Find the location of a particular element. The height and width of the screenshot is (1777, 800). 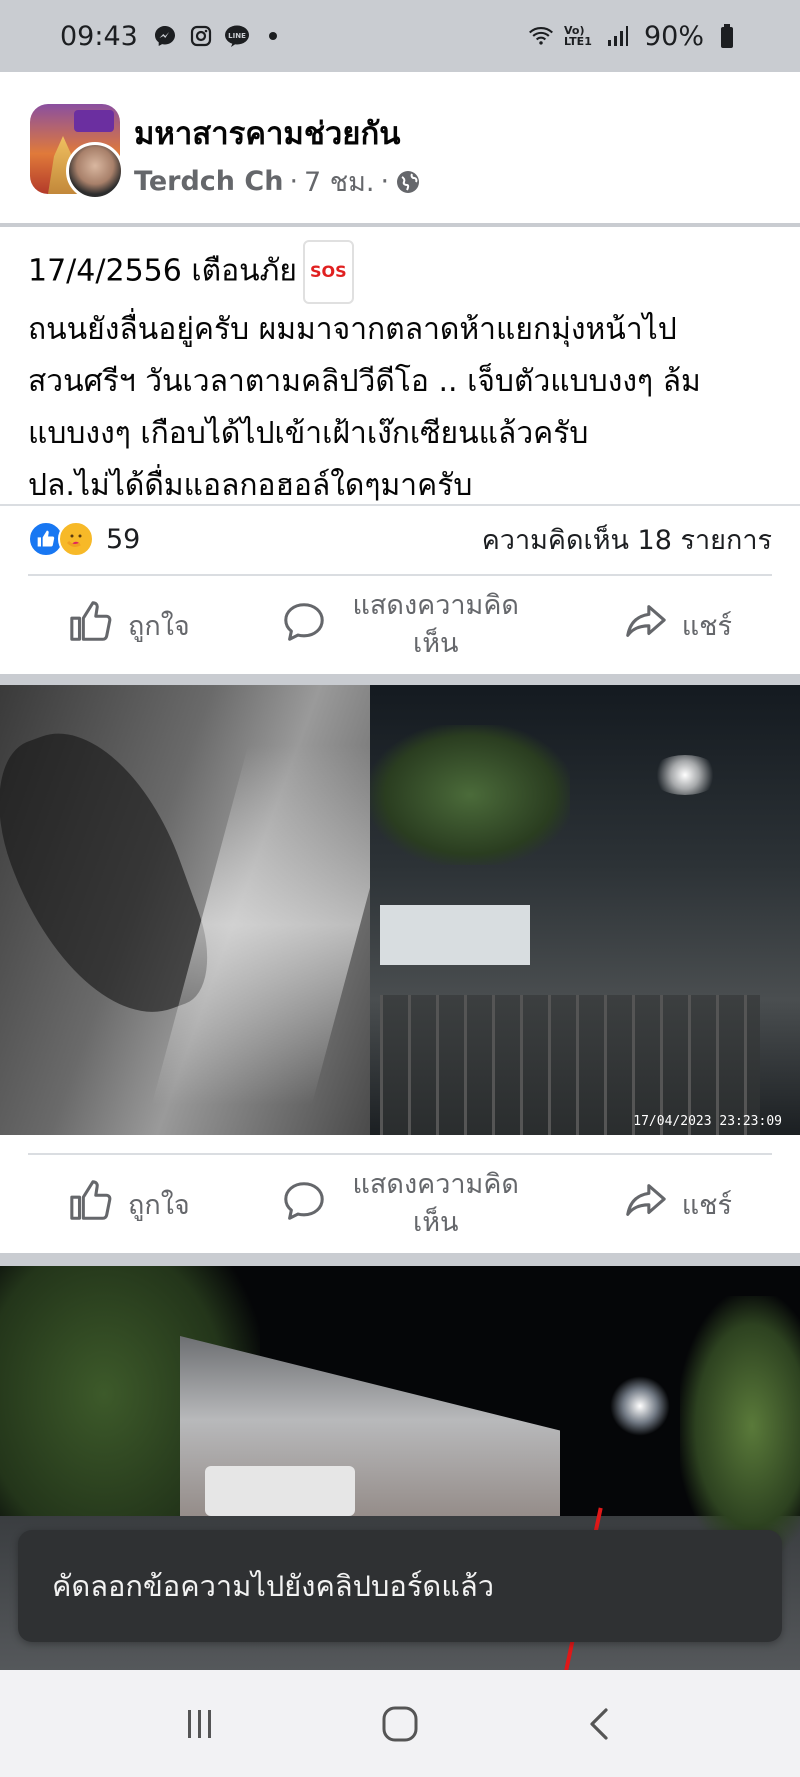

home-button is located at coordinates (400, 1724).